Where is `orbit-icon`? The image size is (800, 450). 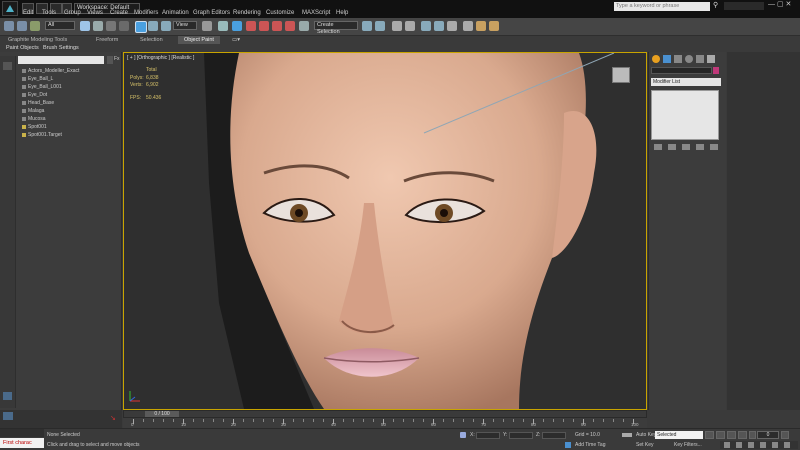 orbit-icon is located at coordinates (787, 445).